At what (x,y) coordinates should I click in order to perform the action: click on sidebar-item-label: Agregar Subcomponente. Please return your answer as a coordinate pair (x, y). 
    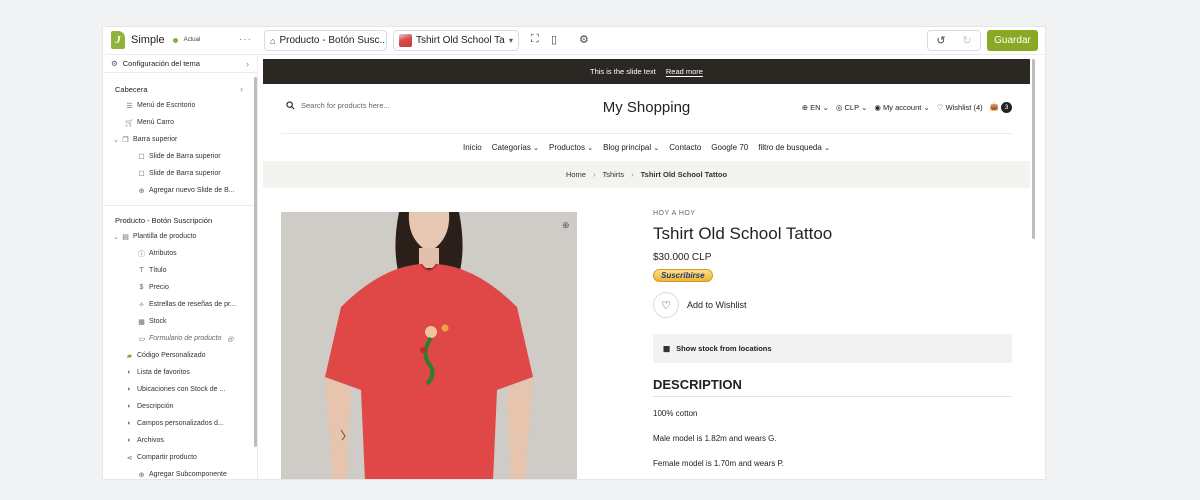
    Looking at the image, I should click on (188, 474).